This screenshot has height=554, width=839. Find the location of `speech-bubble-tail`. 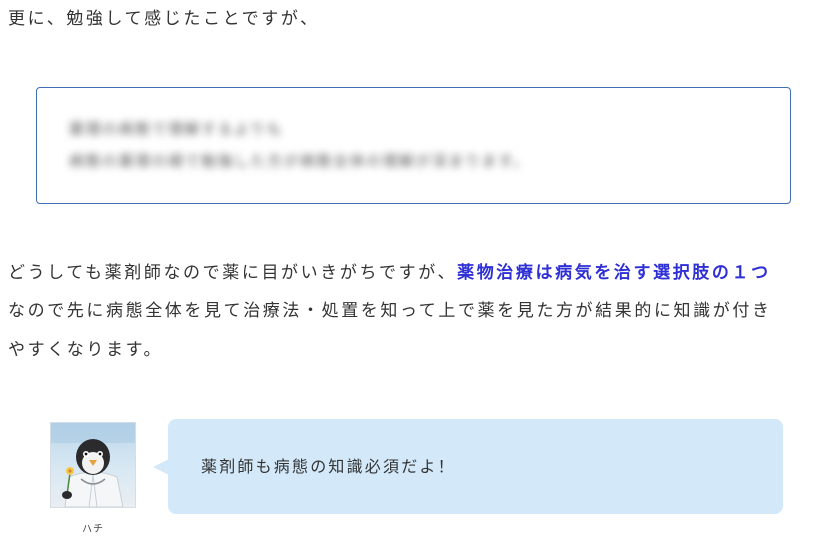

speech-bubble-tail is located at coordinates (161, 467).